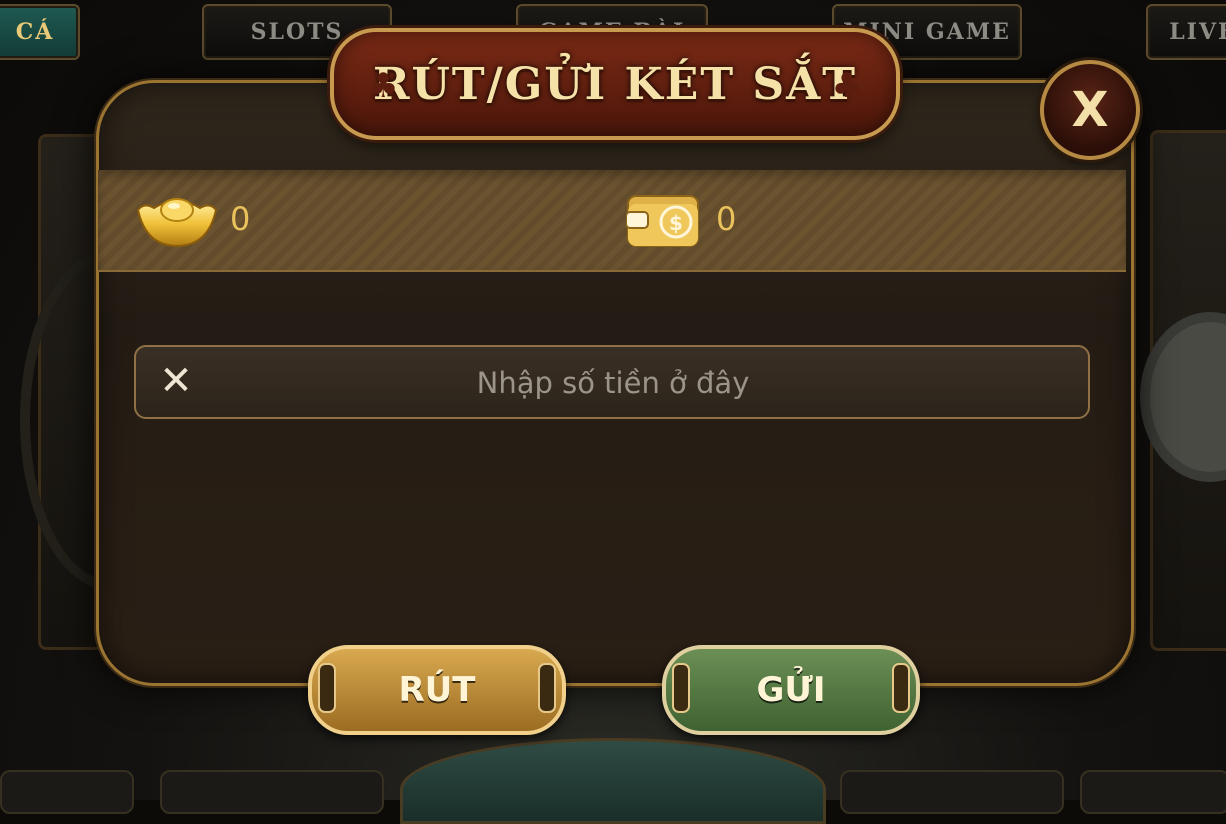 This screenshot has width=1226, height=824. What do you see at coordinates (67, 792) in the screenshot?
I see `lobby-bottom-bar-left` at bounding box center [67, 792].